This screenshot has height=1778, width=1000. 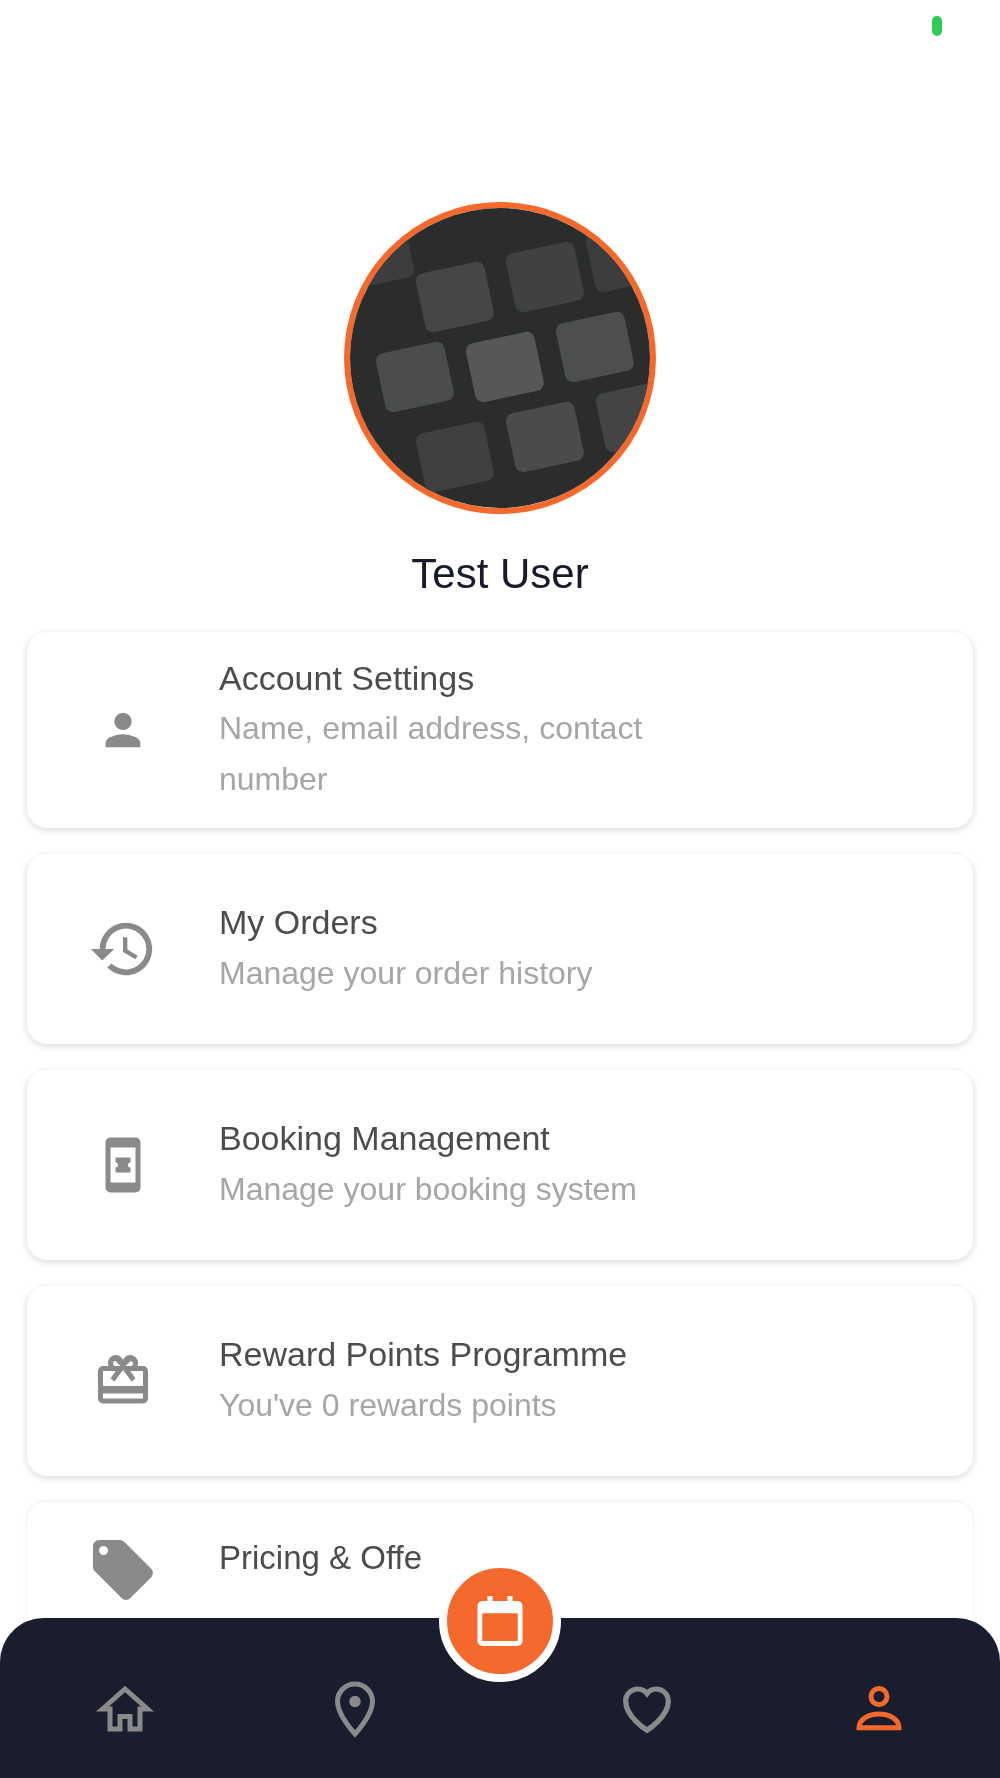 I want to click on menu-title: Booking Management, so click(x=385, y=1139).